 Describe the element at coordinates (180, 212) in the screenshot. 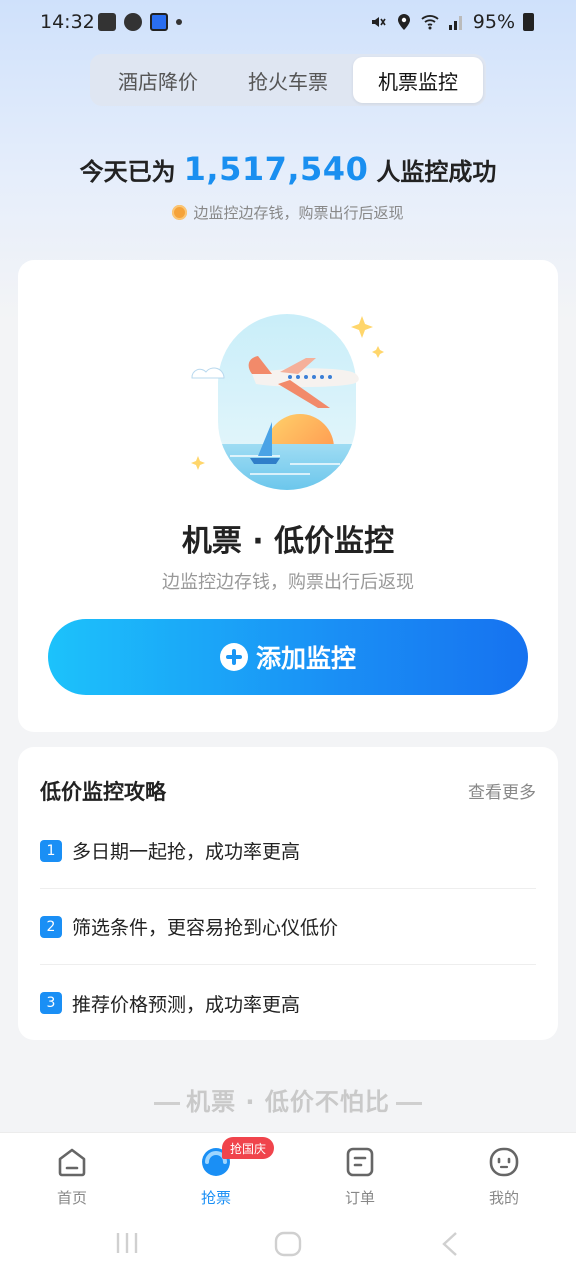

I see `coin-icon` at that location.